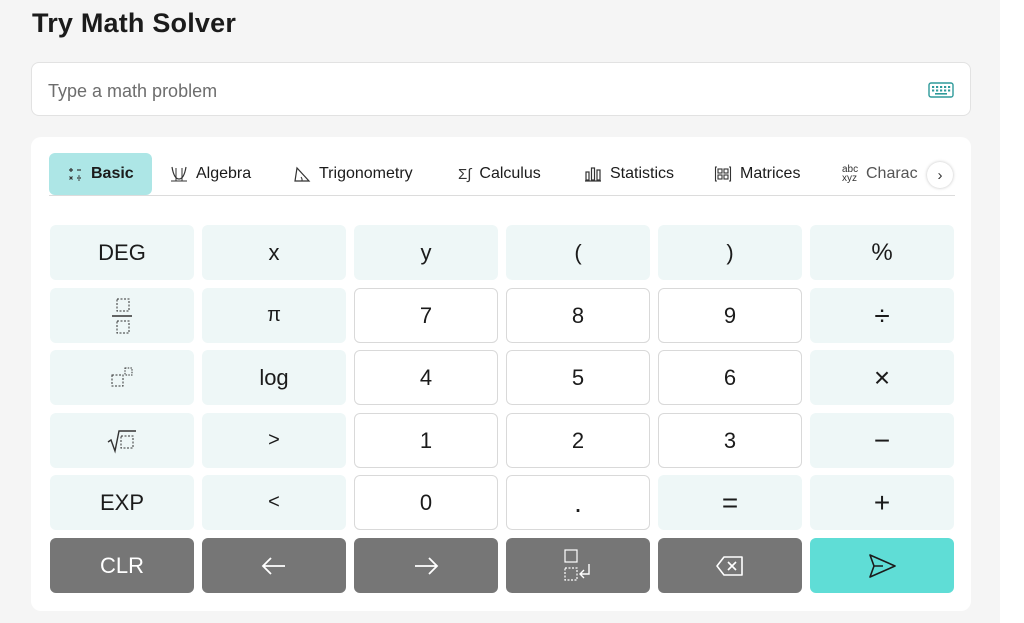 This screenshot has width=1024, height=623. I want to click on tab-matrices: Matrices, so click(757, 174).